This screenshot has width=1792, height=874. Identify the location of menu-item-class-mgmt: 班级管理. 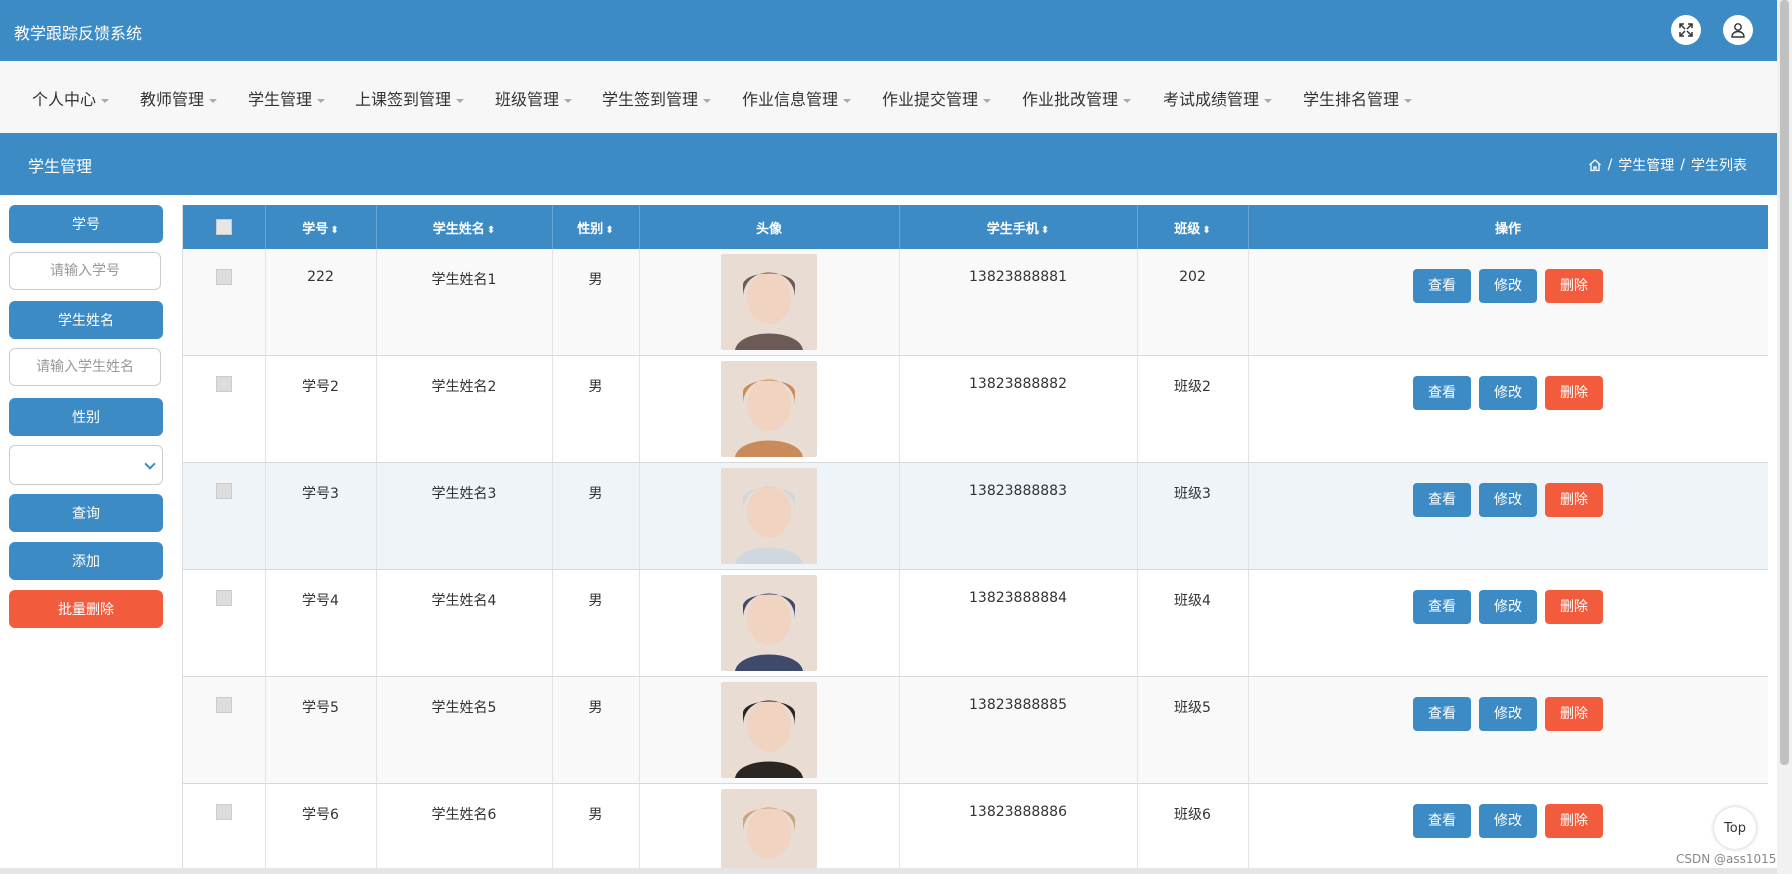
(534, 98).